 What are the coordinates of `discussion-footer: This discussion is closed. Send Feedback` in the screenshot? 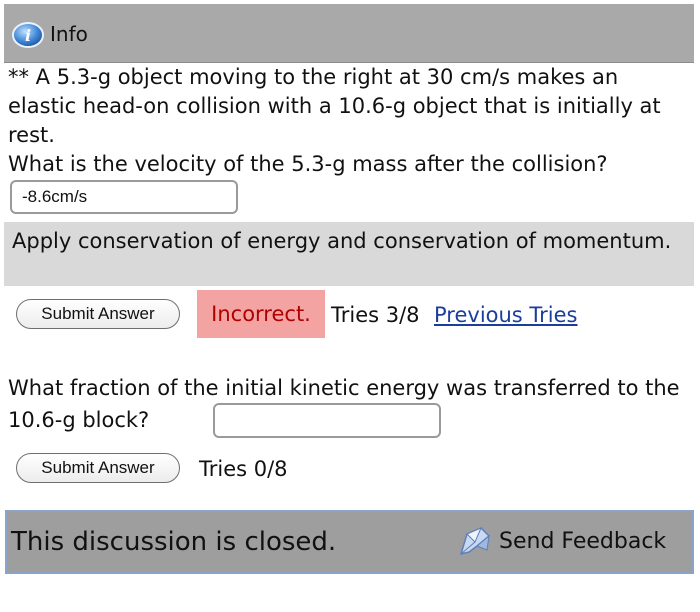 It's located at (349, 542).